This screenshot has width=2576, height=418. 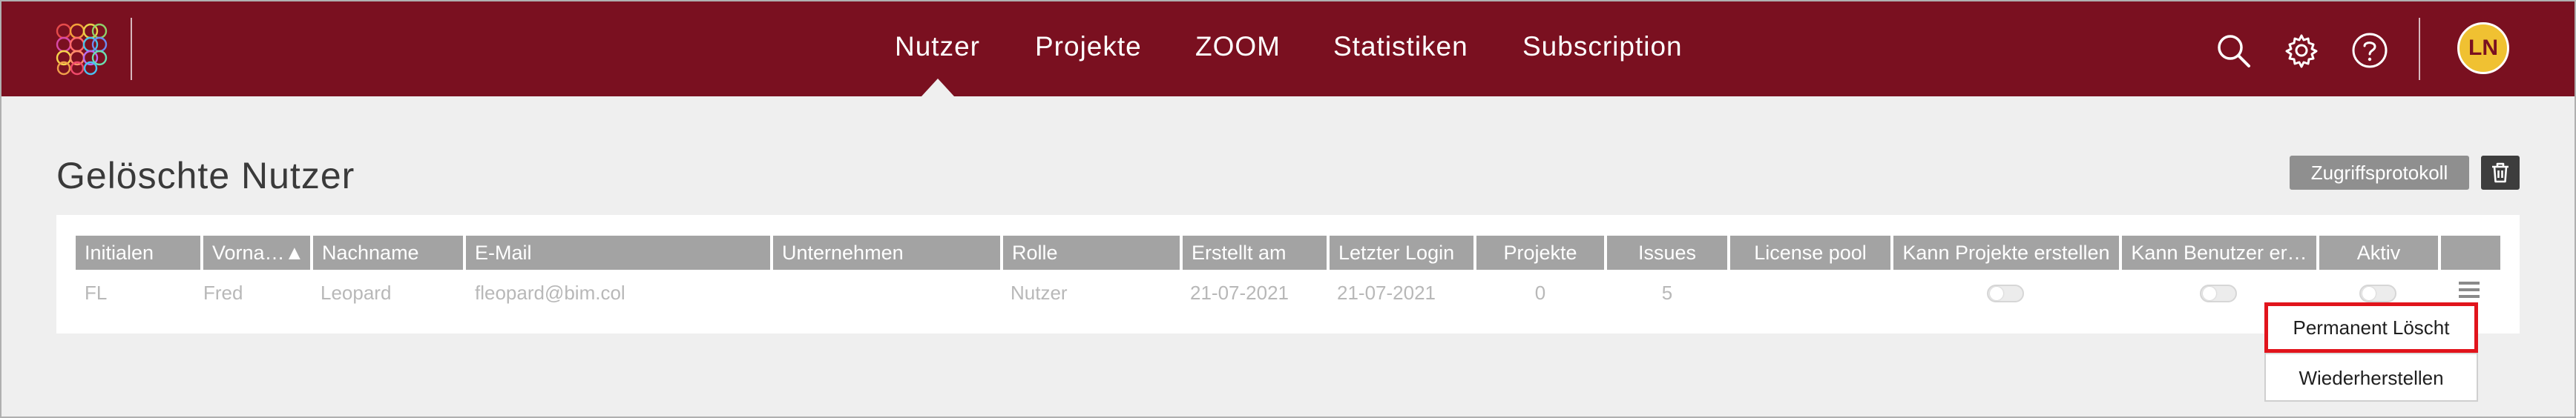 I want to click on page-title: Gelöschte Nutzer, so click(x=205, y=175).